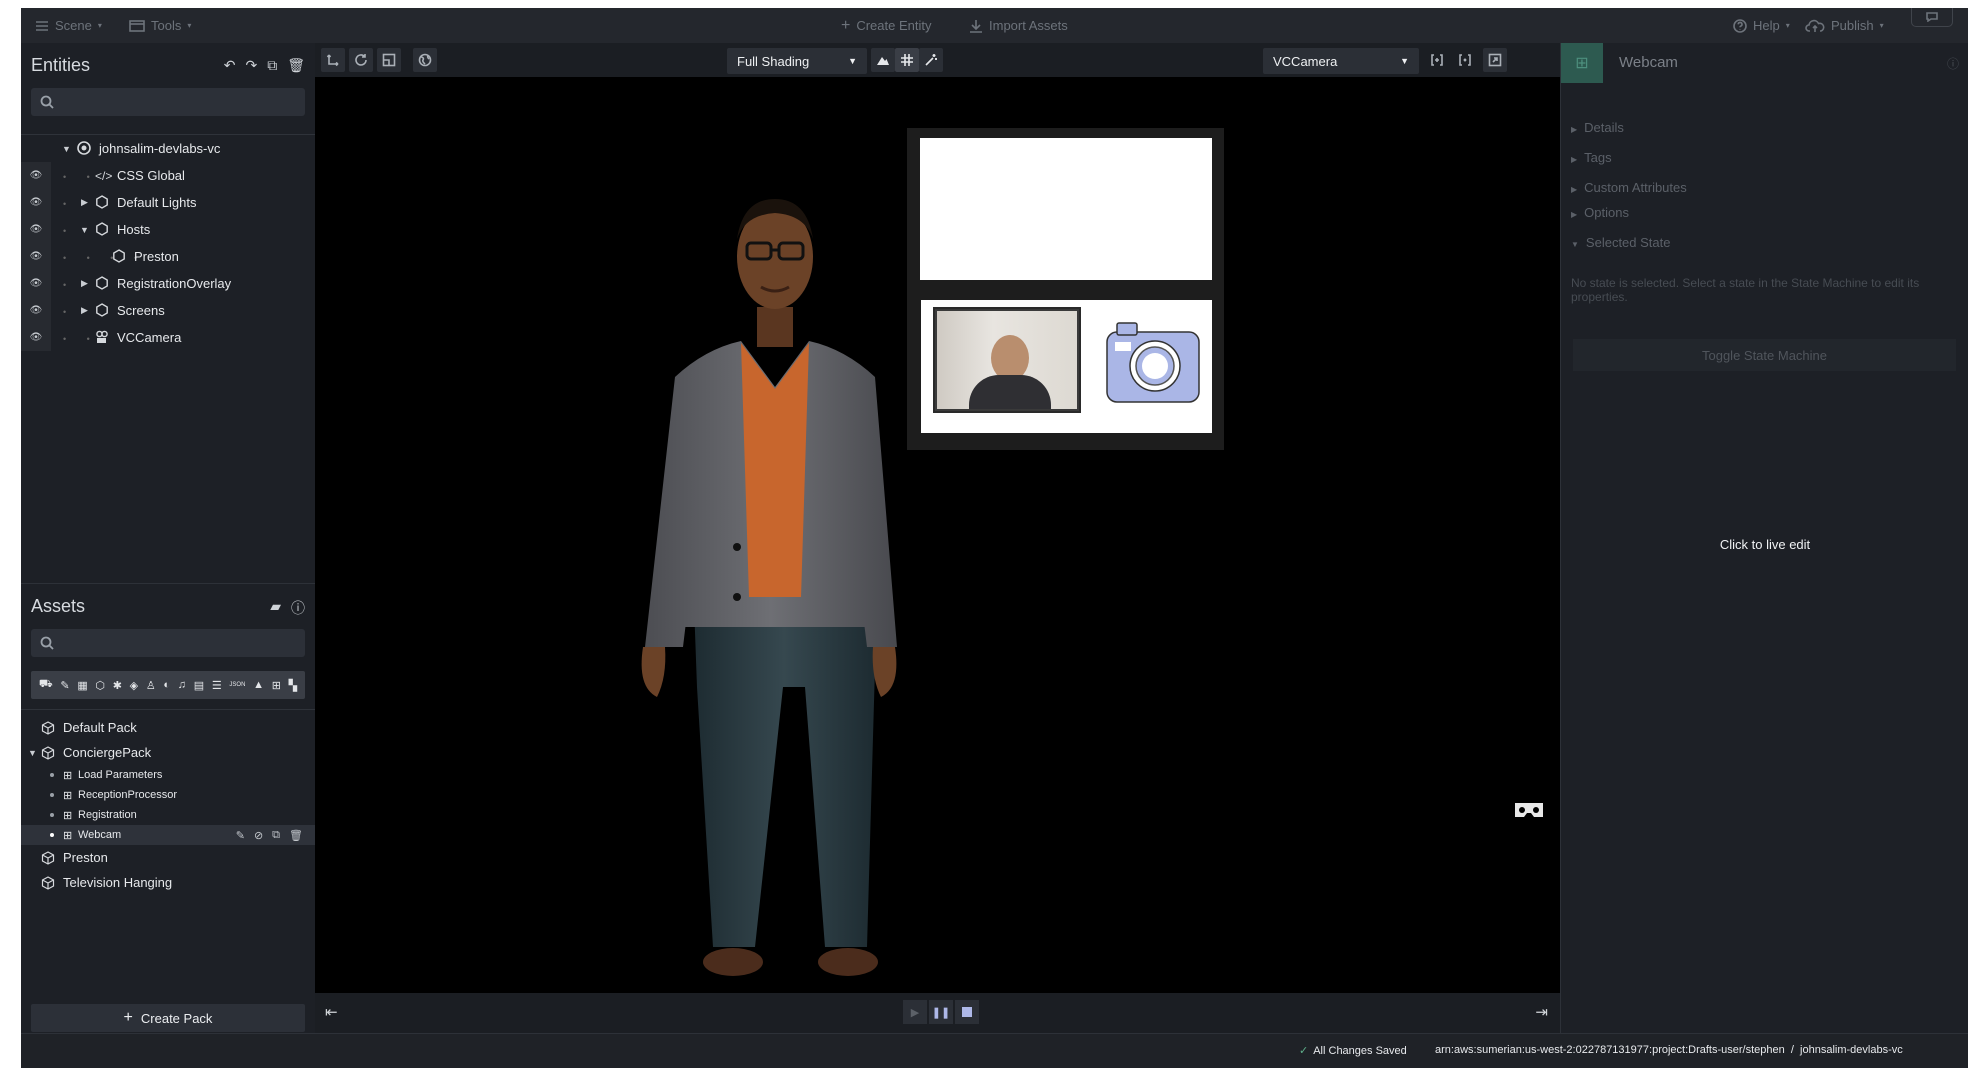 Image resolution: width=1974 pixels, height=1078 pixels. What do you see at coordinates (166, 685) in the screenshot?
I see `sphere-filter-icon: ◐` at bounding box center [166, 685].